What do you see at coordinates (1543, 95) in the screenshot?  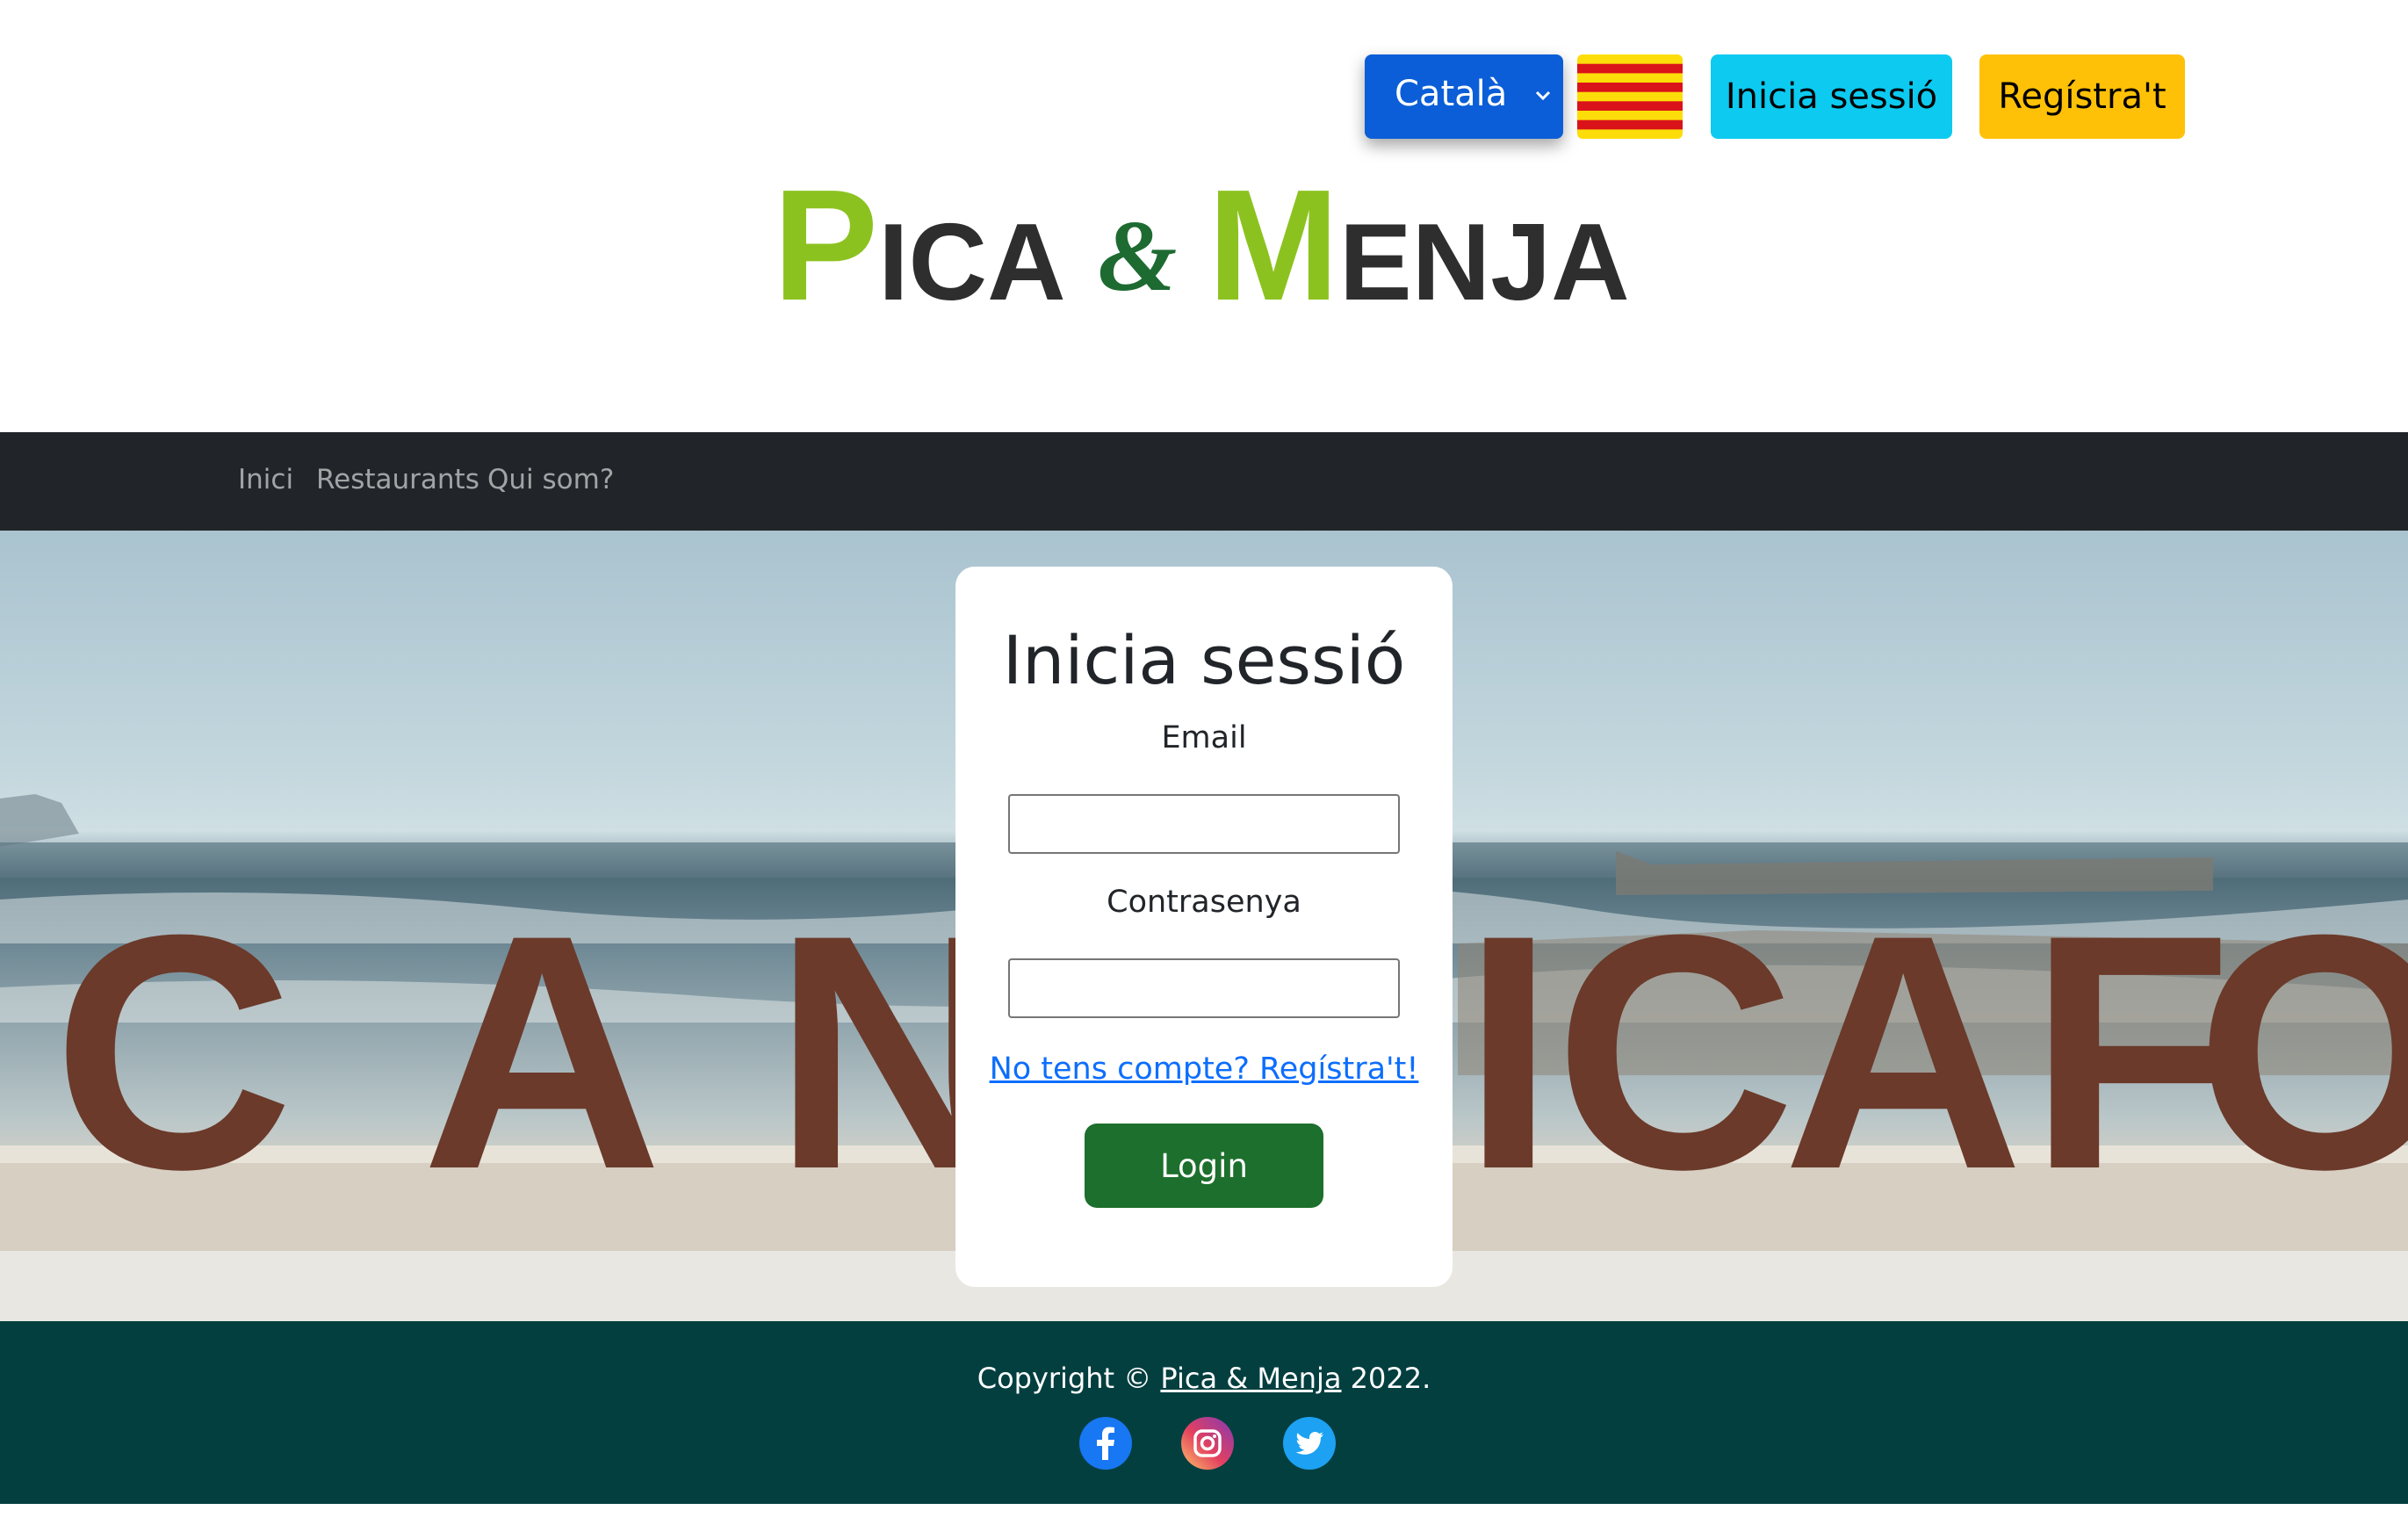 I see `chevron-down-icon` at bounding box center [1543, 95].